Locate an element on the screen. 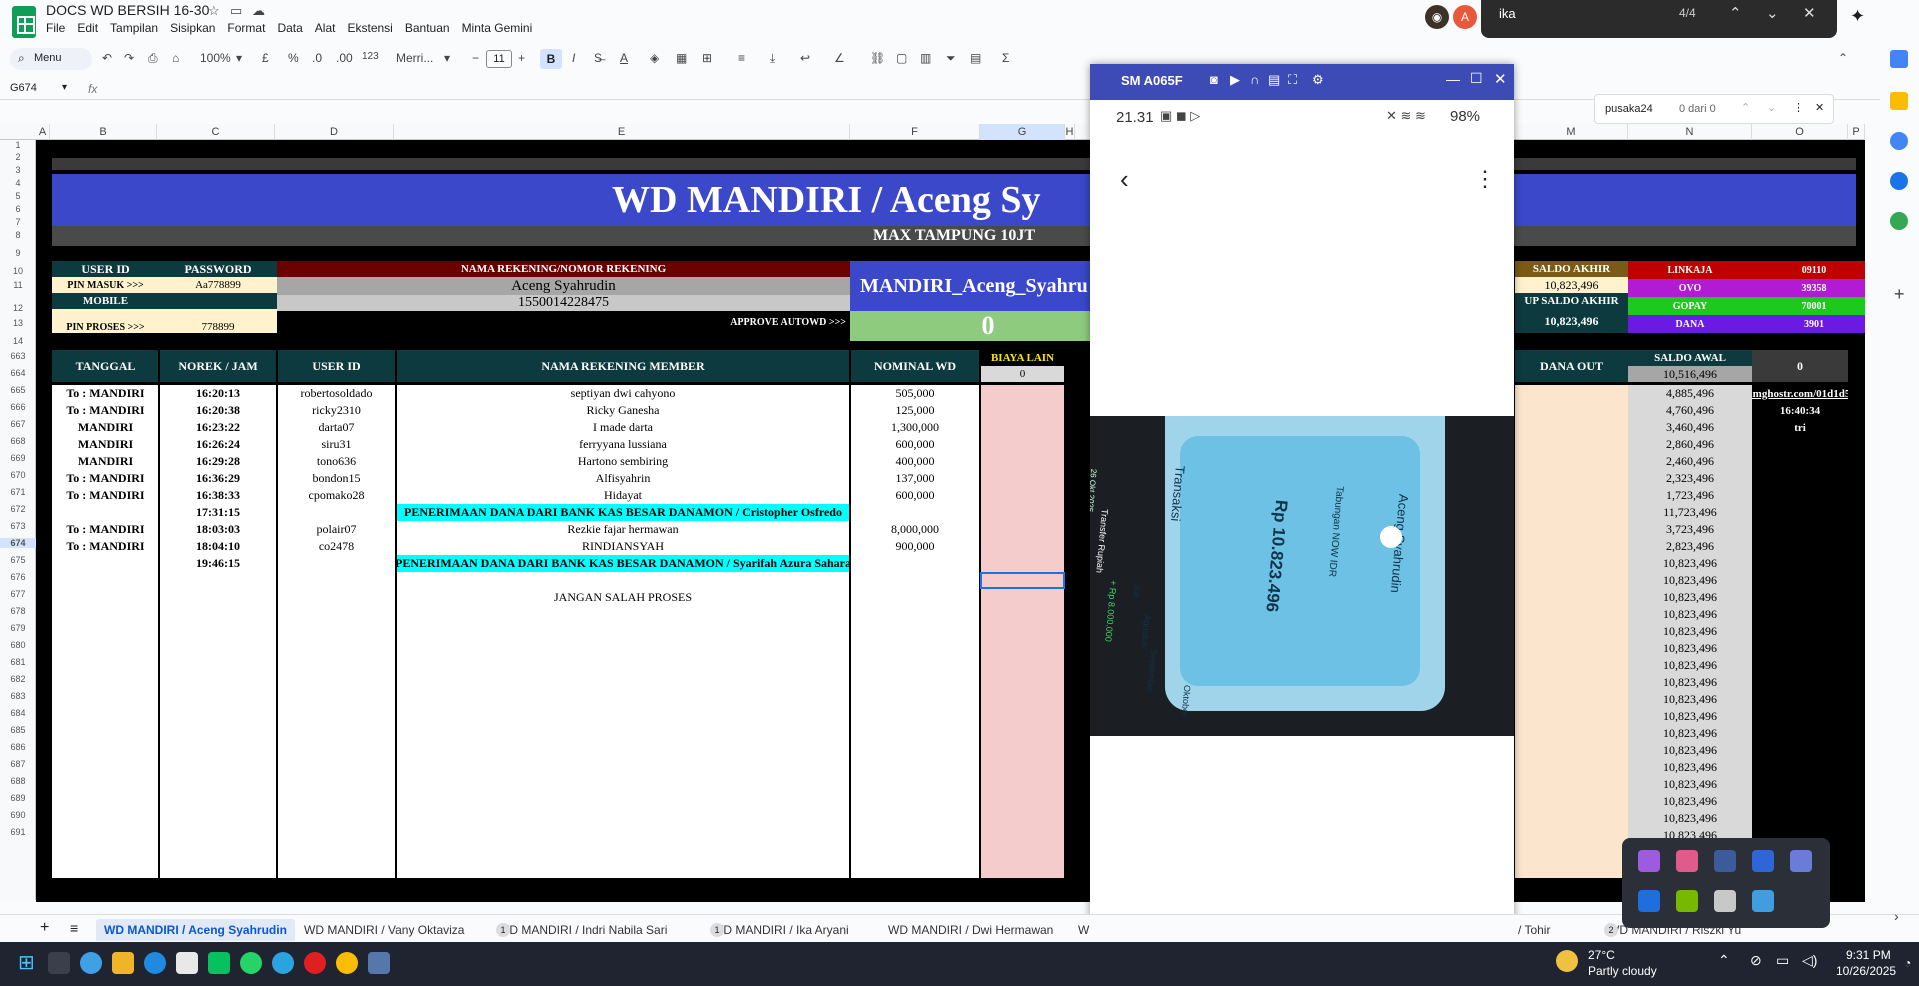  menu-item: Bantuan is located at coordinates (427, 28).